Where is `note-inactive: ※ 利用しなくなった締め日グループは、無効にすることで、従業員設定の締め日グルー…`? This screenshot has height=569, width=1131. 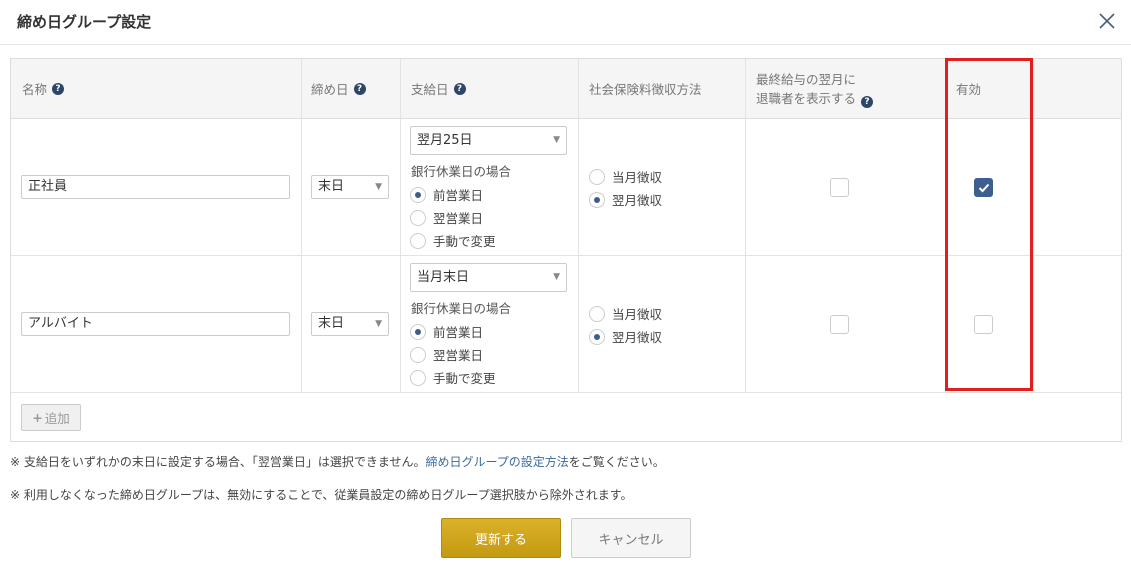 note-inactive: ※ 利用しなくなった締め日グループは、無効にすることで、従業員設定の締め日グルー… is located at coordinates (321, 495).